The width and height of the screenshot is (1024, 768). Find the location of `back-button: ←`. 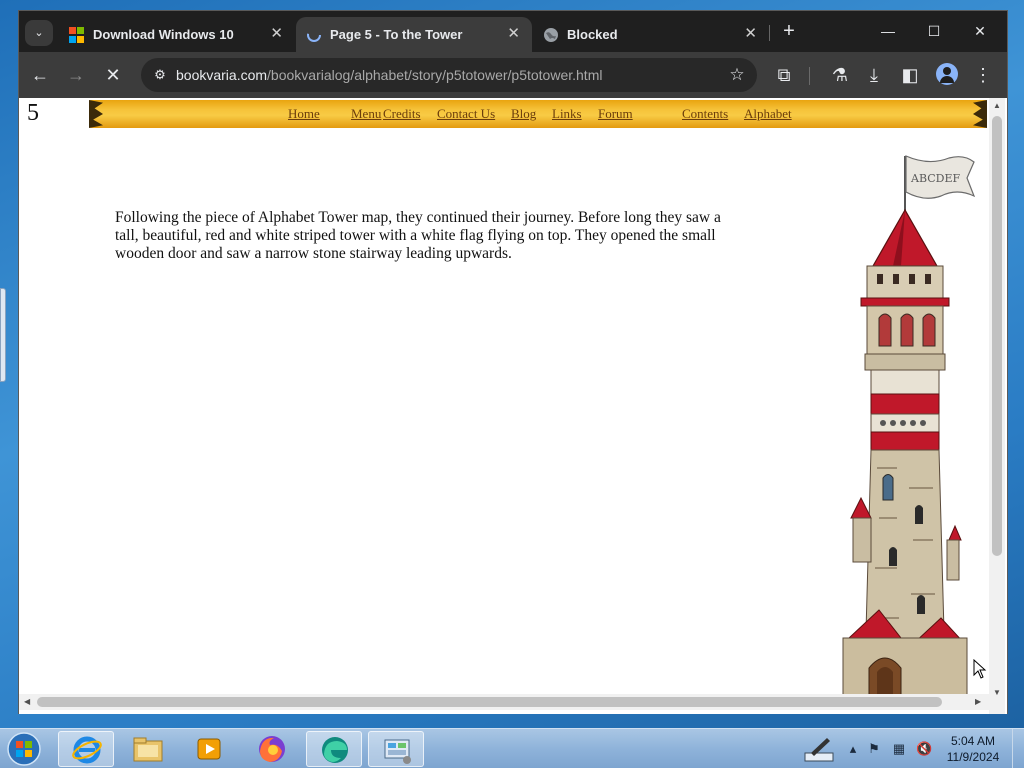

back-button: ← is located at coordinates (40, 75).